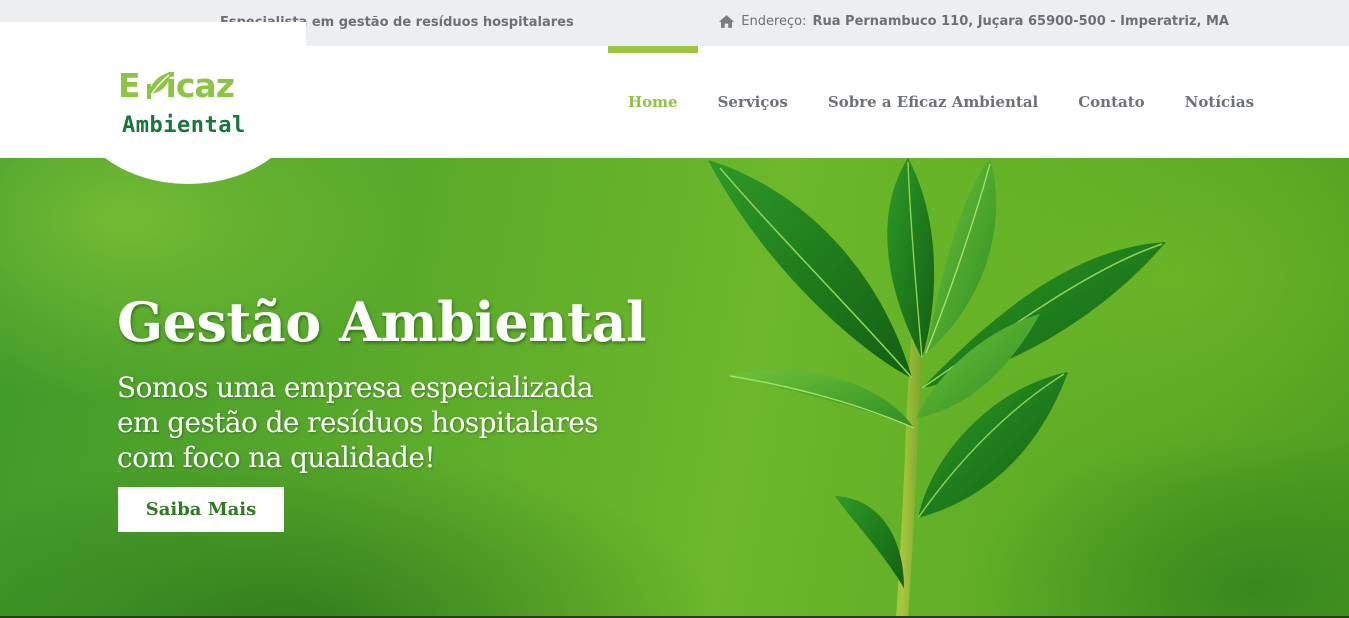  What do you see at coordinates (276, 457) in the screenshot?
I see `hero-text-line: com foco na qualidade!` at bounding box center [276, 457].